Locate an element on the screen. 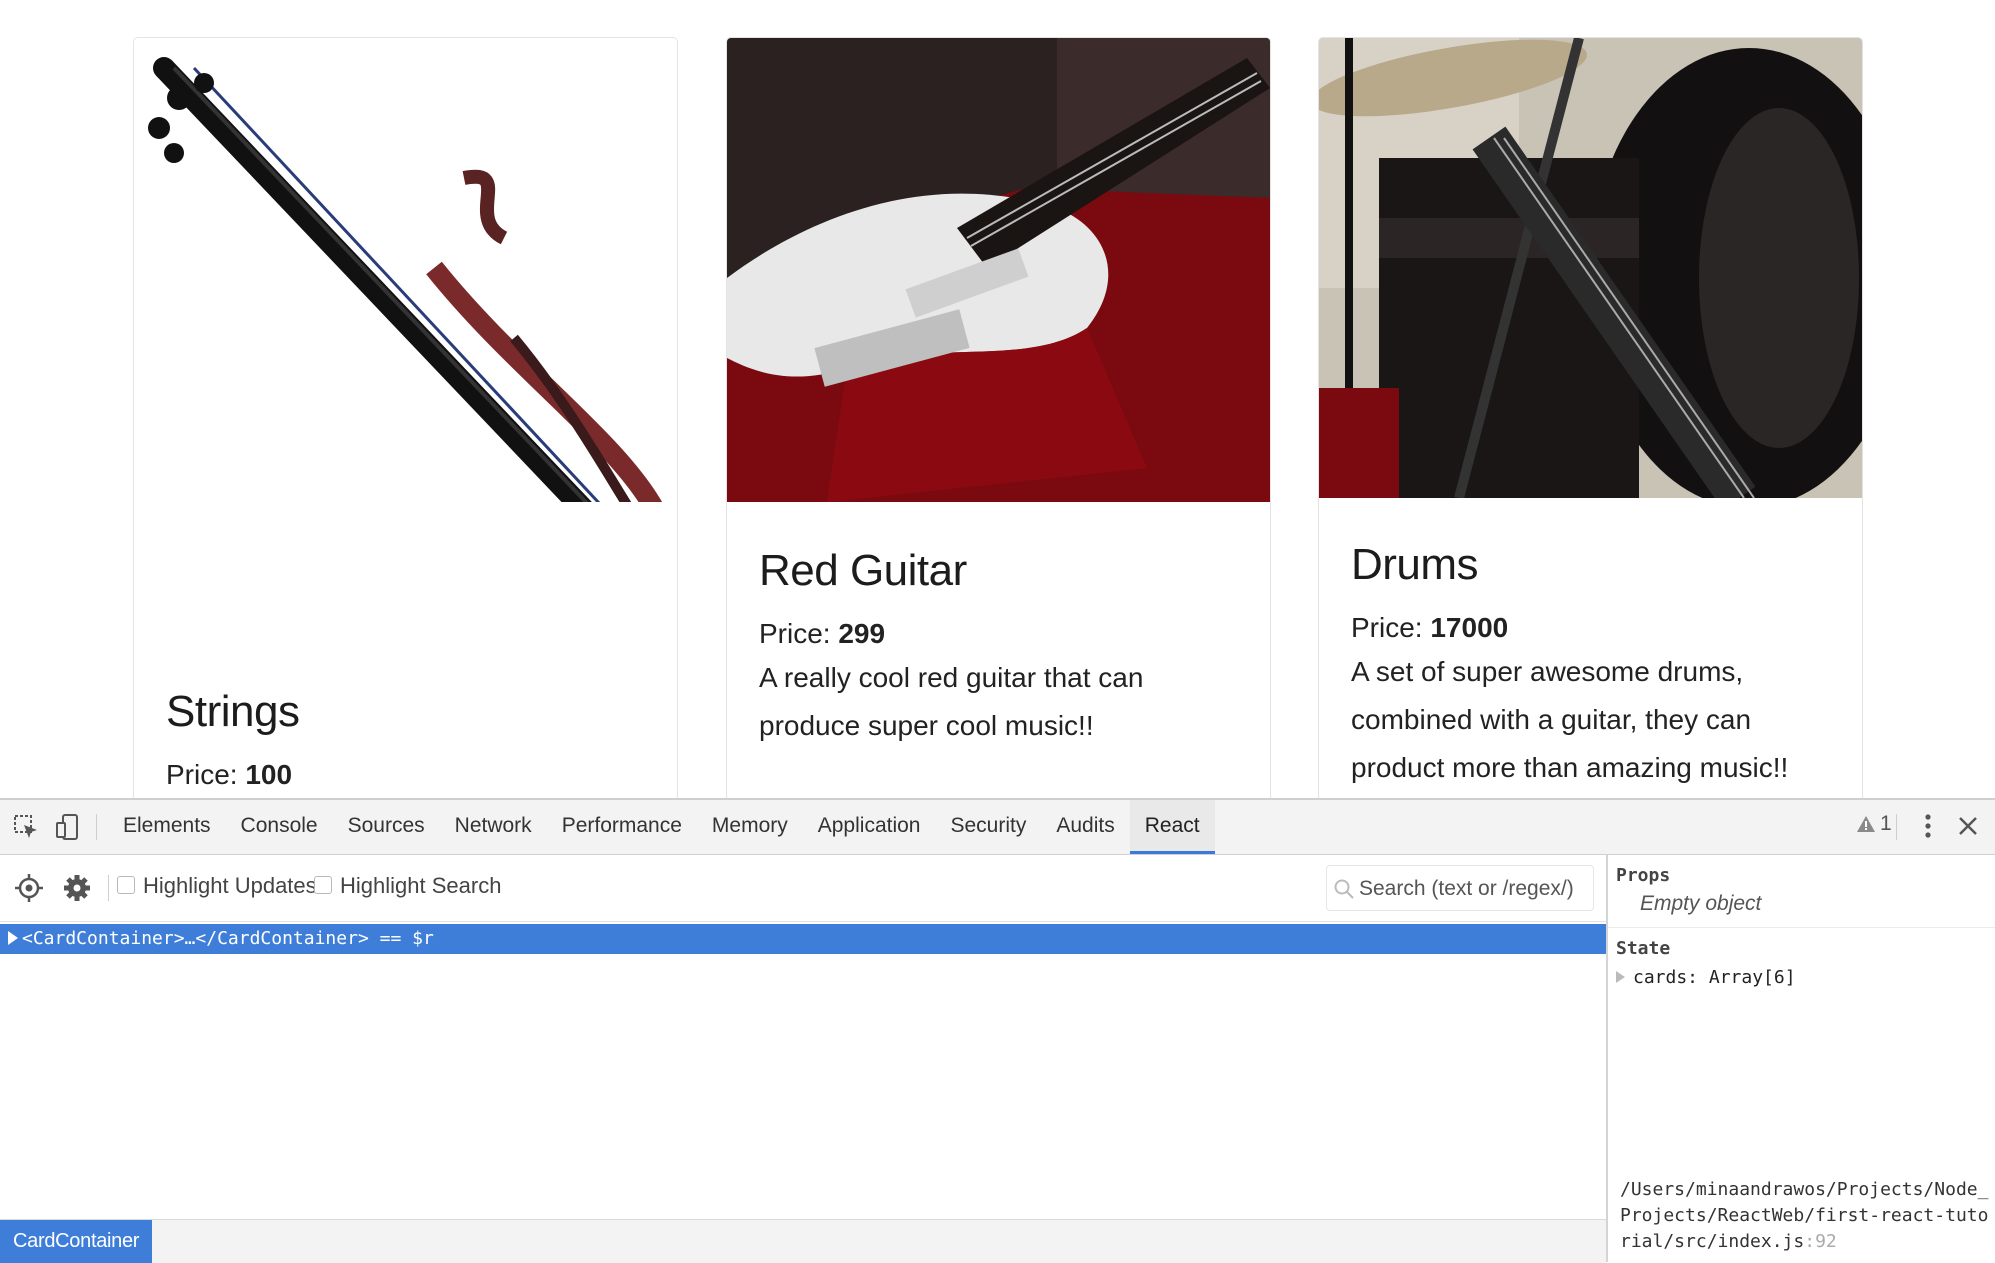 This screenshot has width=1995, height=1263. tab-console: Console is located at coordinates (279, 827).